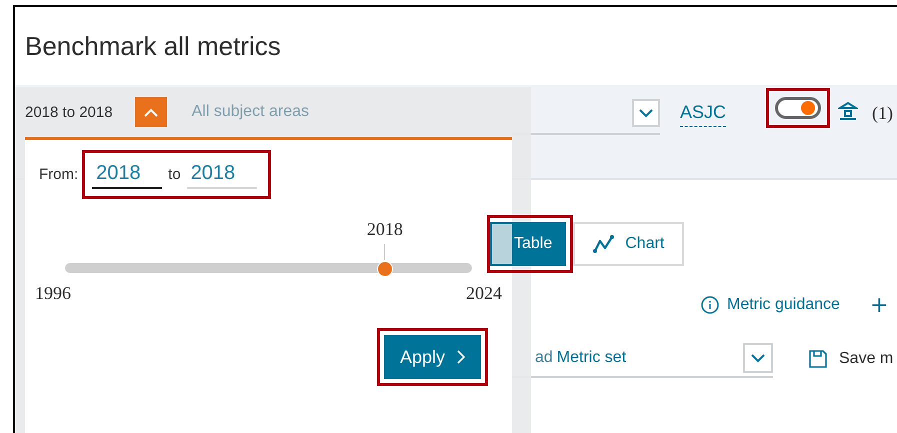 The width and height of the screenshot is (897, 433). What do you see at coordinates (628, 244) in the screenshot?
I see `chart-view-button: Chart` at bounding box center [628, 244].